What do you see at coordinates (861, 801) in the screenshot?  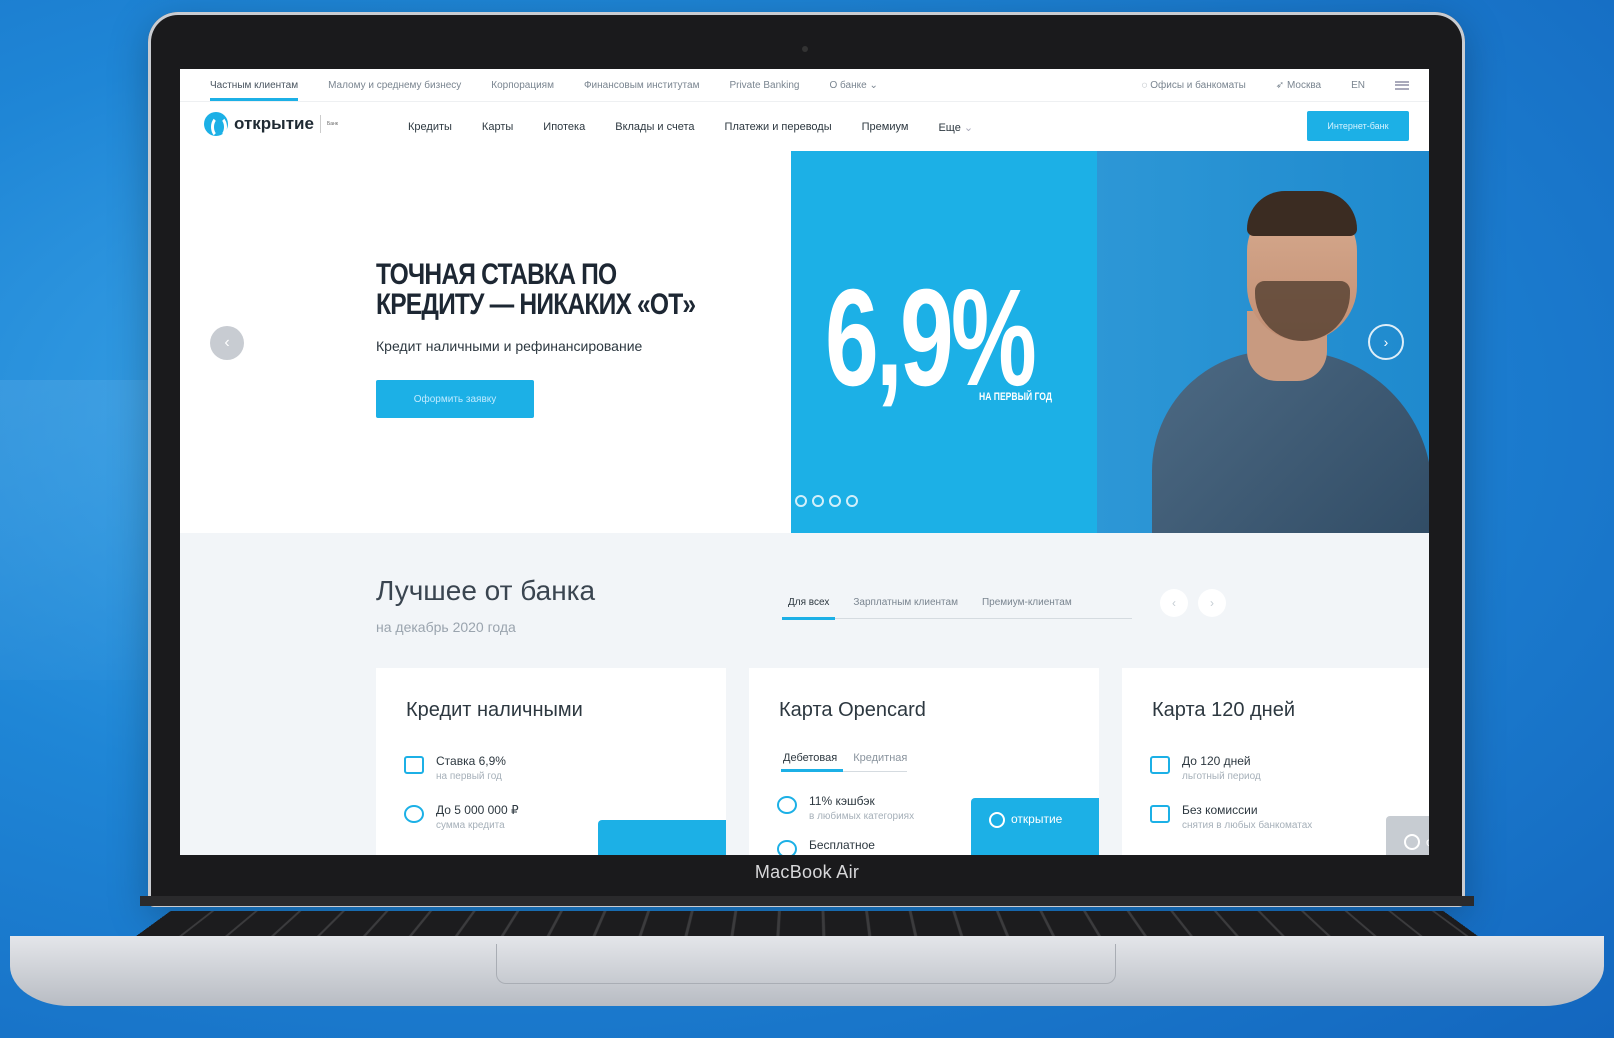 I see `feature-title: 11% кэшбэк` at bounding box center [861, 801].